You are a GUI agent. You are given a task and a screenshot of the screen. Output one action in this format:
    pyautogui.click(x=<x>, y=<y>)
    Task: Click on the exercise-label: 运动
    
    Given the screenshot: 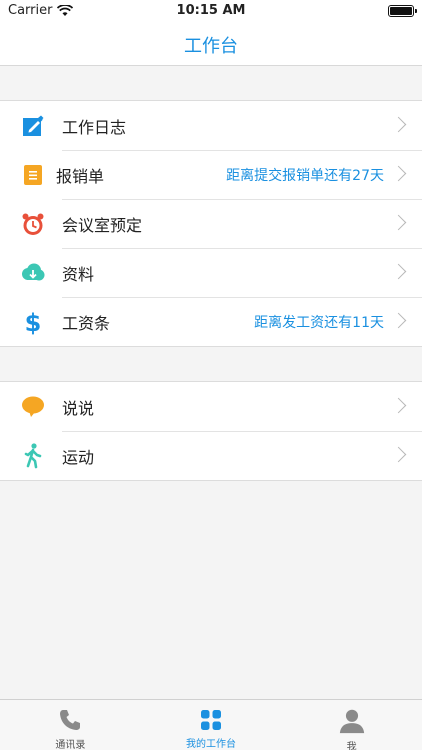 What is the action you would take?
    pyautogui.click(x=78, y=457)
    